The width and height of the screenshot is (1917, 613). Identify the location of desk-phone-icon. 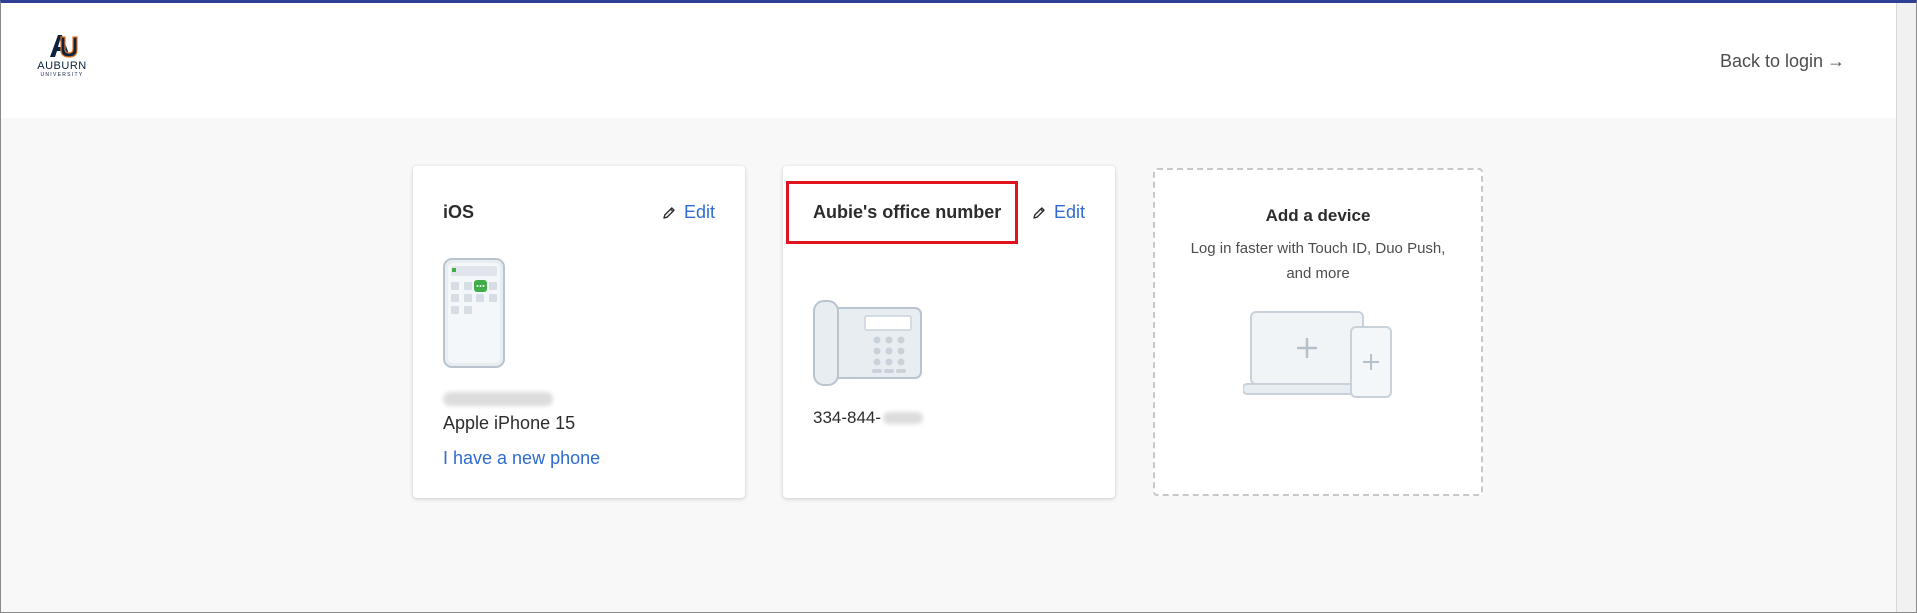
(867, 343).